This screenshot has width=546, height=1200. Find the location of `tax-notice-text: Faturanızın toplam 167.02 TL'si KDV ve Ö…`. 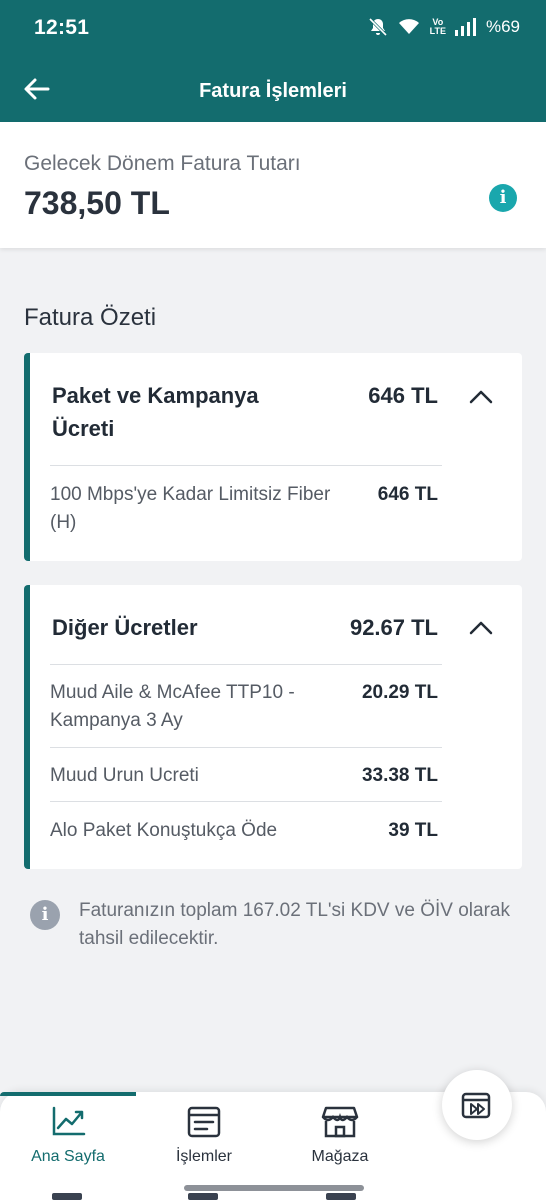

tax-notice-text: Faturanızın toplam 167.02 TL'si KDV ve Ö… is located at coordinates (294, 924).